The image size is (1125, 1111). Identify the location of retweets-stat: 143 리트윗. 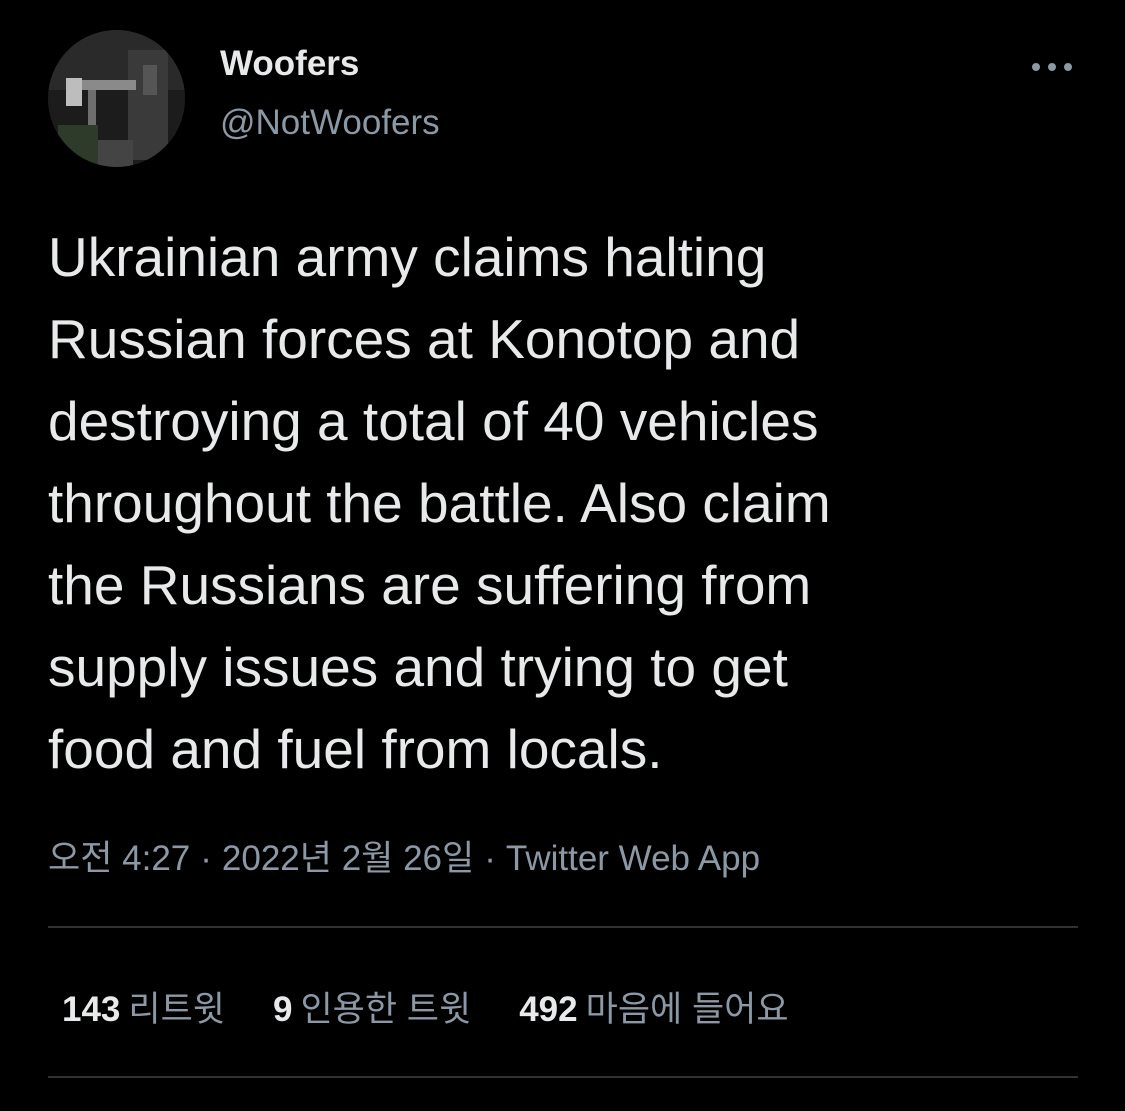
(143, 1006).